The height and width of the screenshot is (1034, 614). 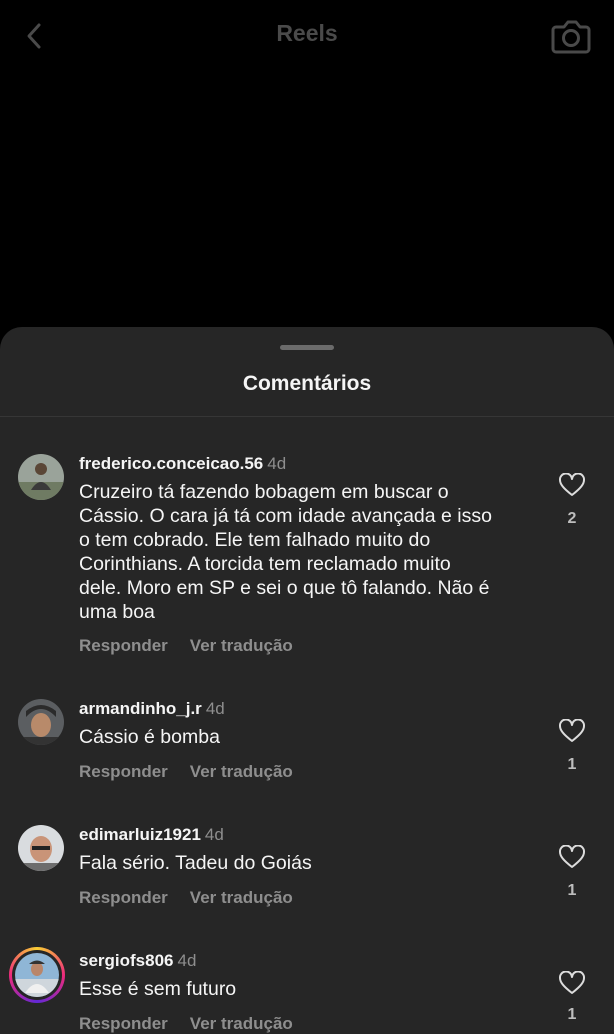 What do you see at coordinates (158, 989) in the screenshot?
I see `comment-text: Esse é sem futuro` at bounding box center [158, 989].